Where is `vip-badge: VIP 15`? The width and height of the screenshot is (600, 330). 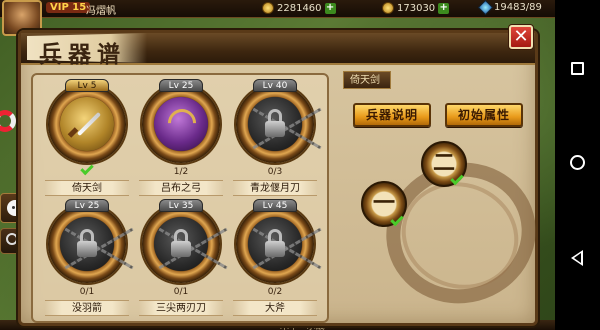
vip-badge: VIP 15 is located at coordinates (68, 7).